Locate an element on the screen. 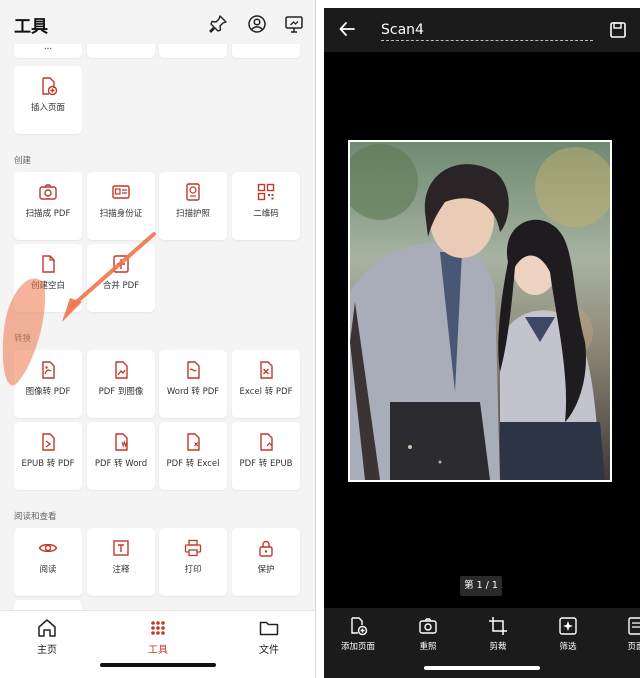 The height and width of the screenshot is (678, 640). tool-label: PDF 到图像 is located at coordinates (121, 392).